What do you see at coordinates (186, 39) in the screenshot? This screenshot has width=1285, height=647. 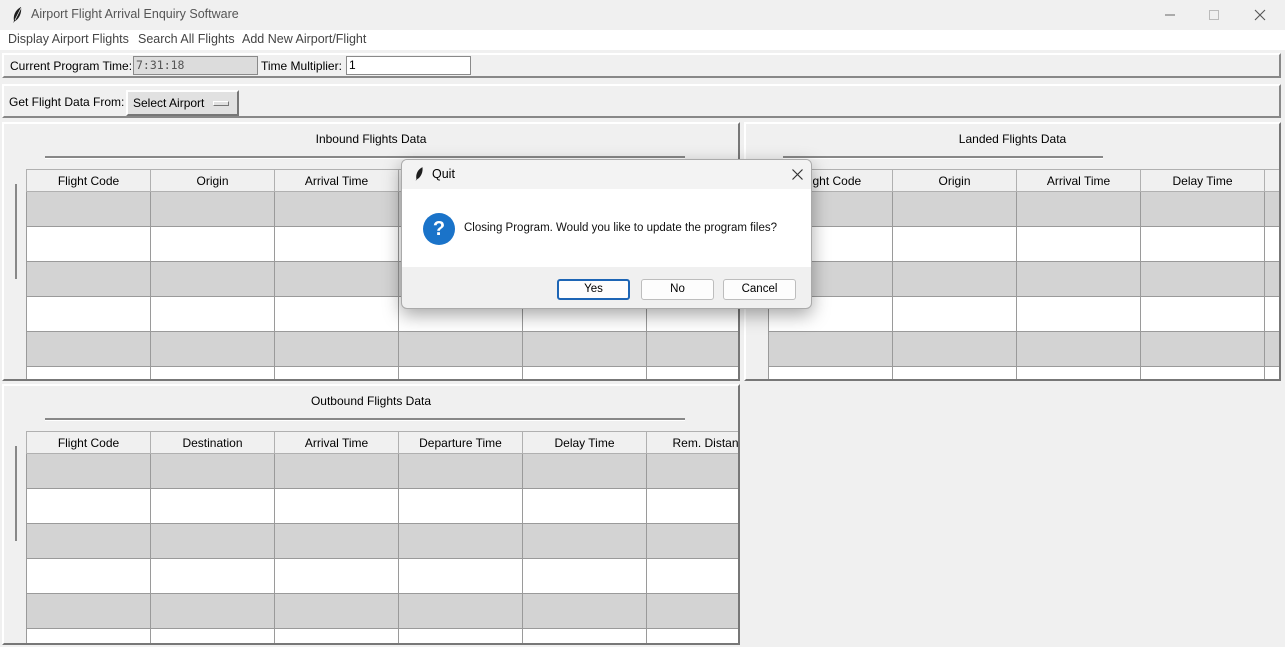 I see `menu-search-all-flights: Search All Flights` at bounding box center [186, 39].